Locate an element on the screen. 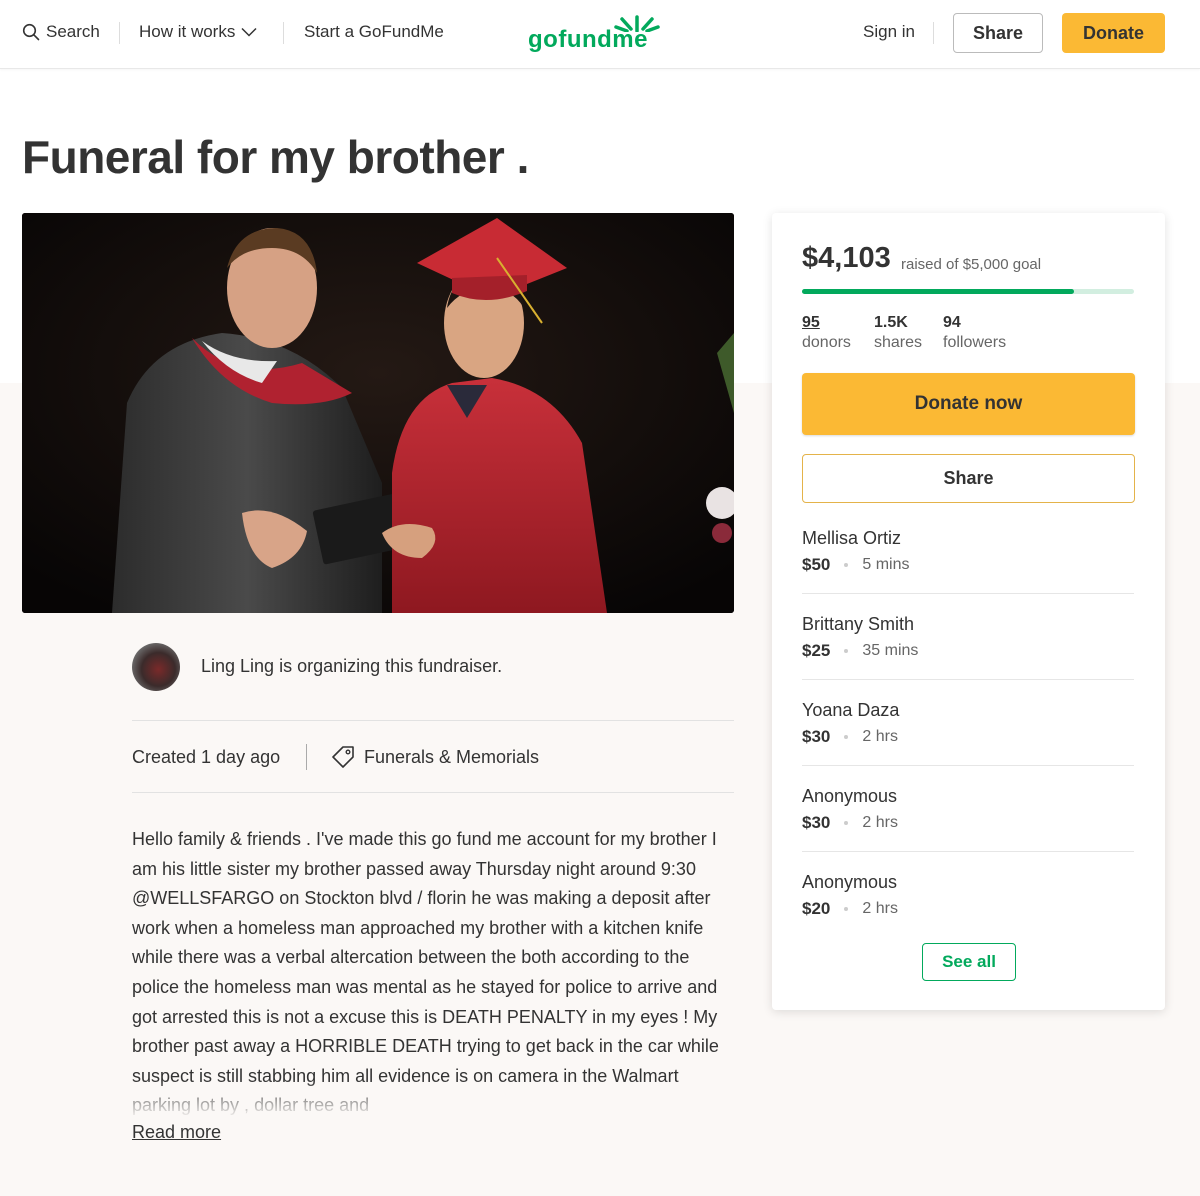 This screenshot has height=1196, width=1200. how-it-works-menu: How it works is located at coordinates (198, 32).